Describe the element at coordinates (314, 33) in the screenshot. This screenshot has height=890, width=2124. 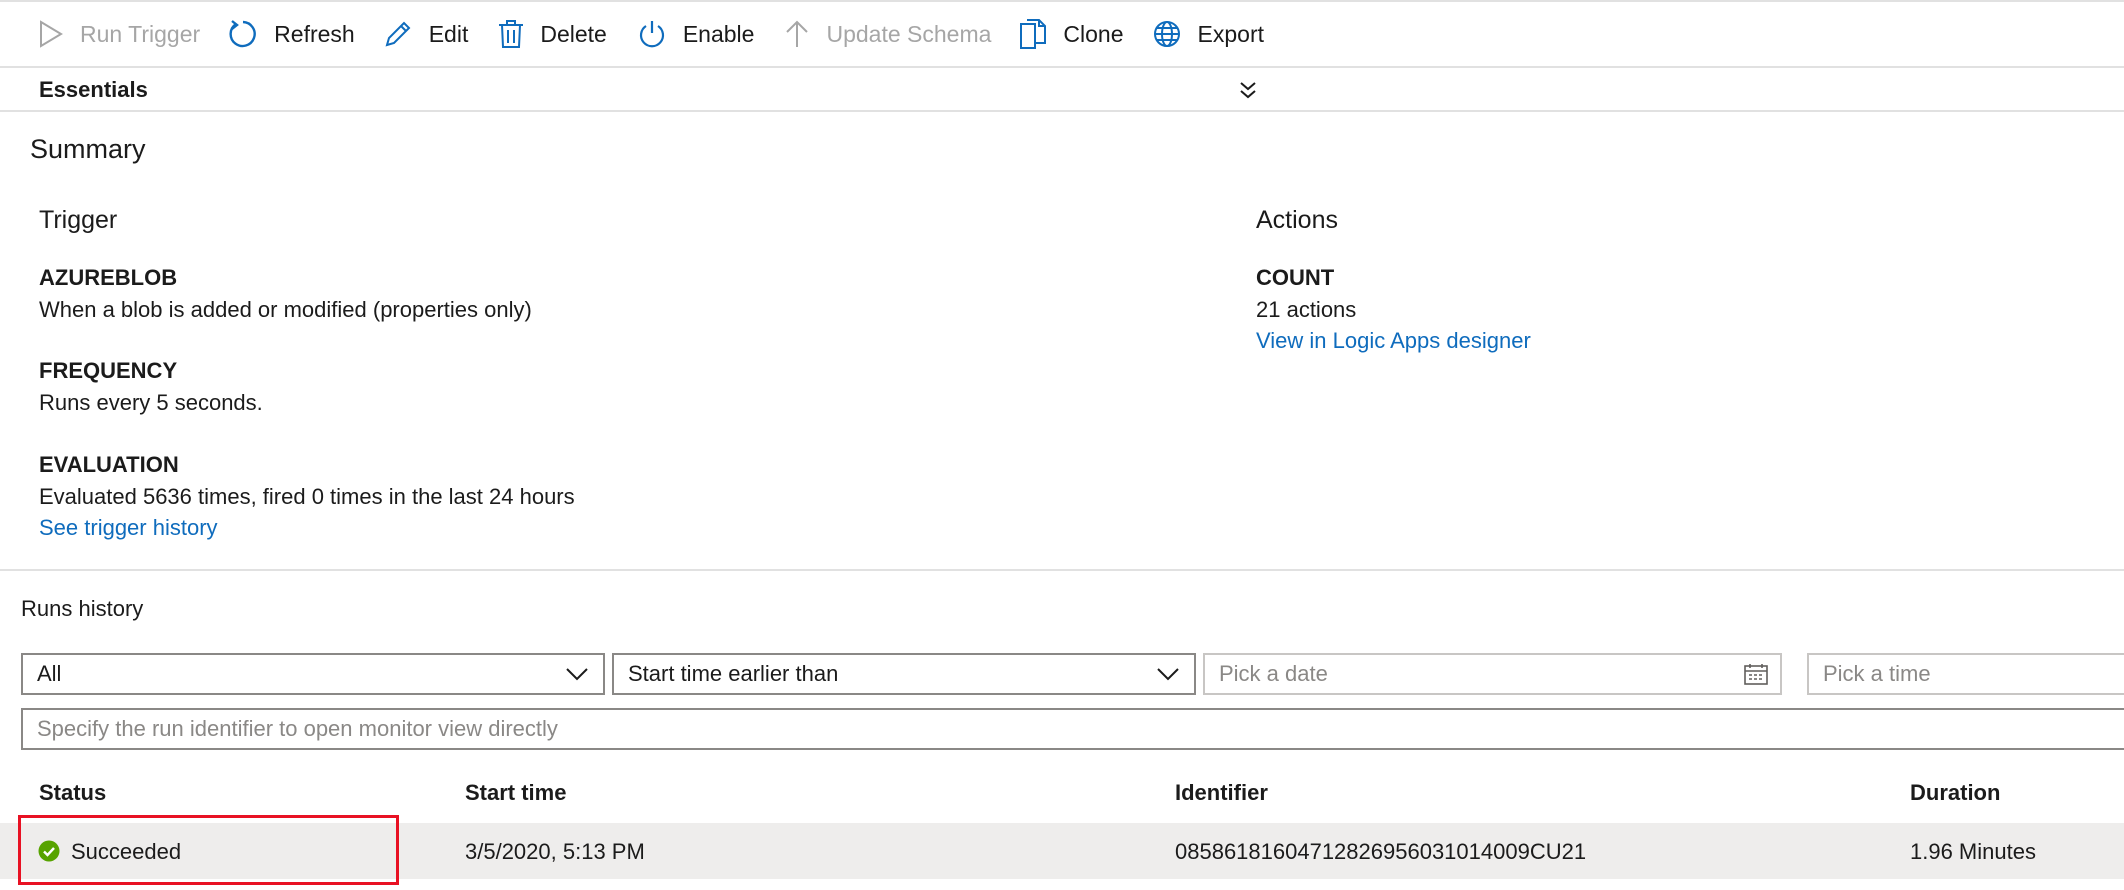
I see `refresh-label: Refresh` at that location.